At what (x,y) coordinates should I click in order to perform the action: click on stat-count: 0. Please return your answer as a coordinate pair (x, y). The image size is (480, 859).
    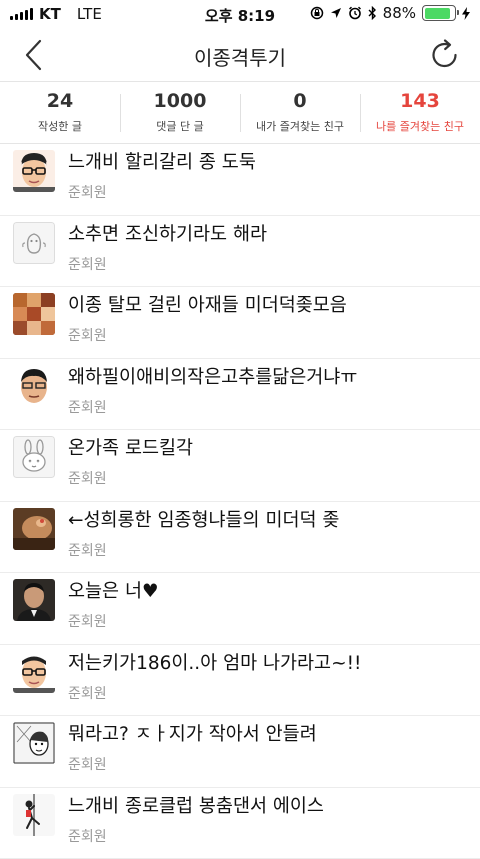
    Looking at the image, I should click on (300, 102).